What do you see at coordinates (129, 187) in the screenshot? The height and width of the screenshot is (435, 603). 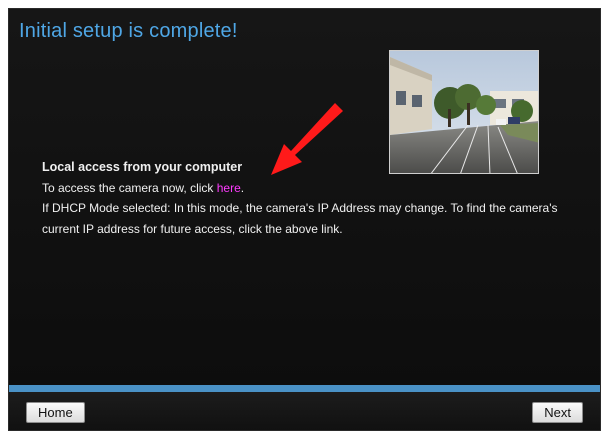 I see `access-instruction-text: To access the camera now, click` at bounding box center [129, 187].